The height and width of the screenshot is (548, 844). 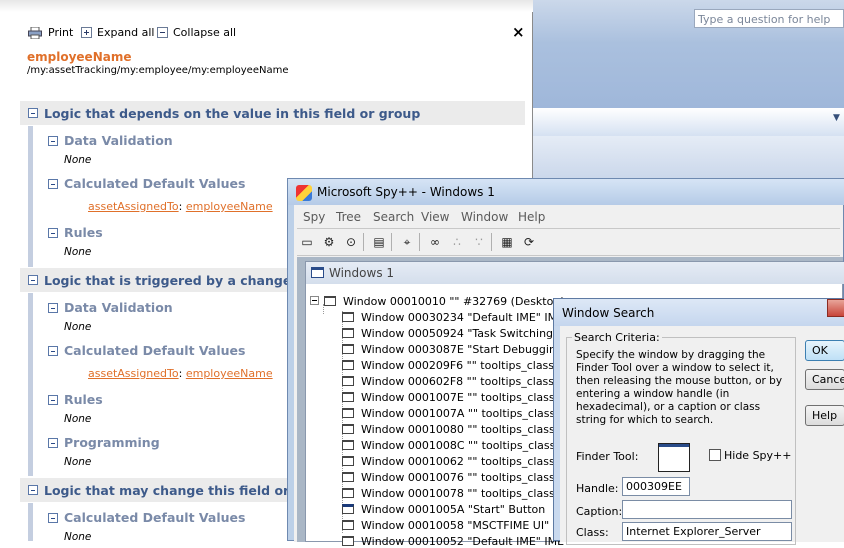 What do you see at coordinates (351, 242) in the screenshot?
I see `threads-icon: ⊙` at bounding box center [351, 242].